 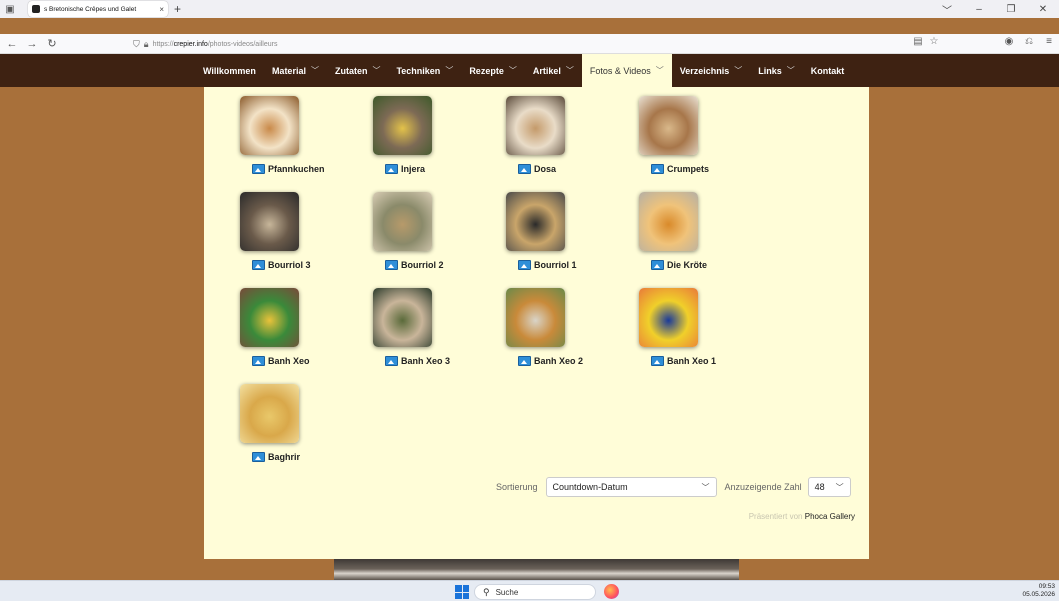 I want to click on windows-start-icon, so click(x=462, y=592).